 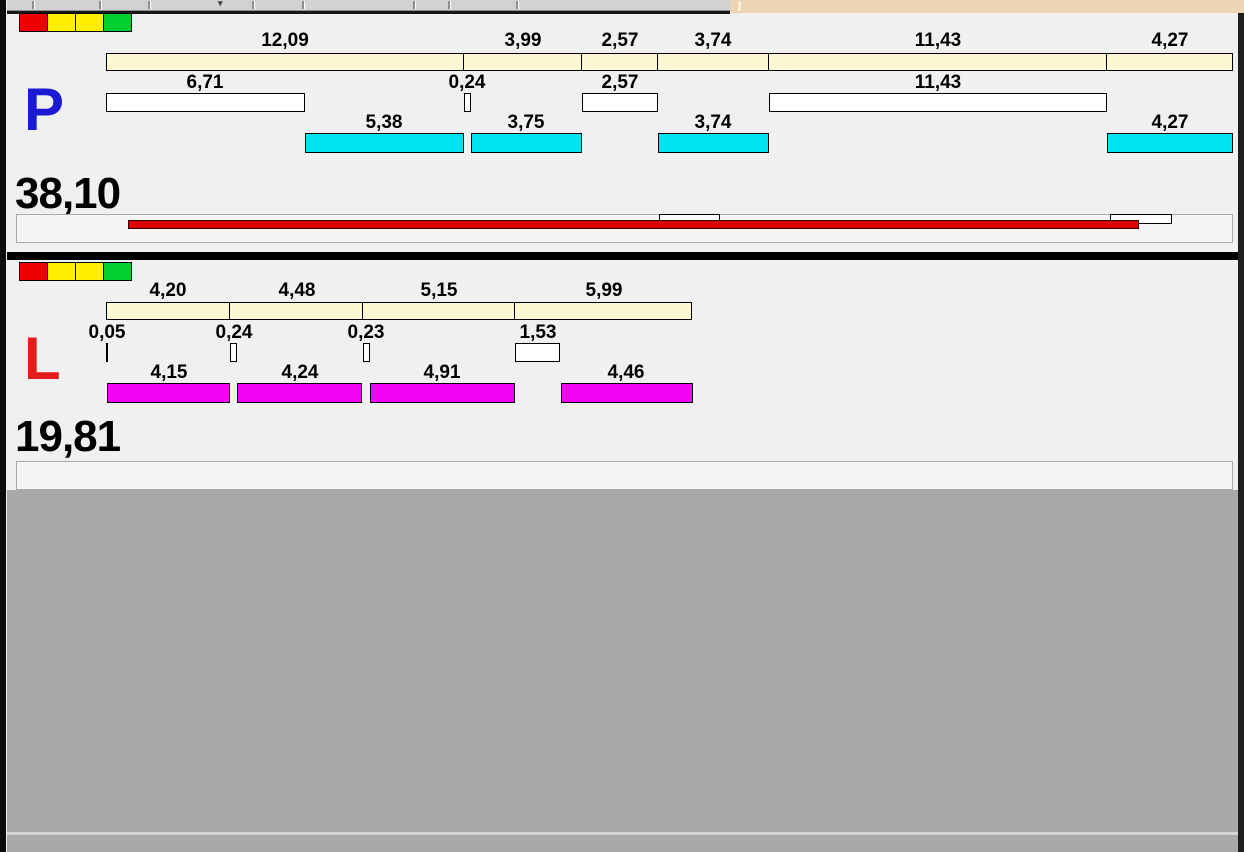 I want to click on bar-value-label: 0,23, so click(x=366, y=332).